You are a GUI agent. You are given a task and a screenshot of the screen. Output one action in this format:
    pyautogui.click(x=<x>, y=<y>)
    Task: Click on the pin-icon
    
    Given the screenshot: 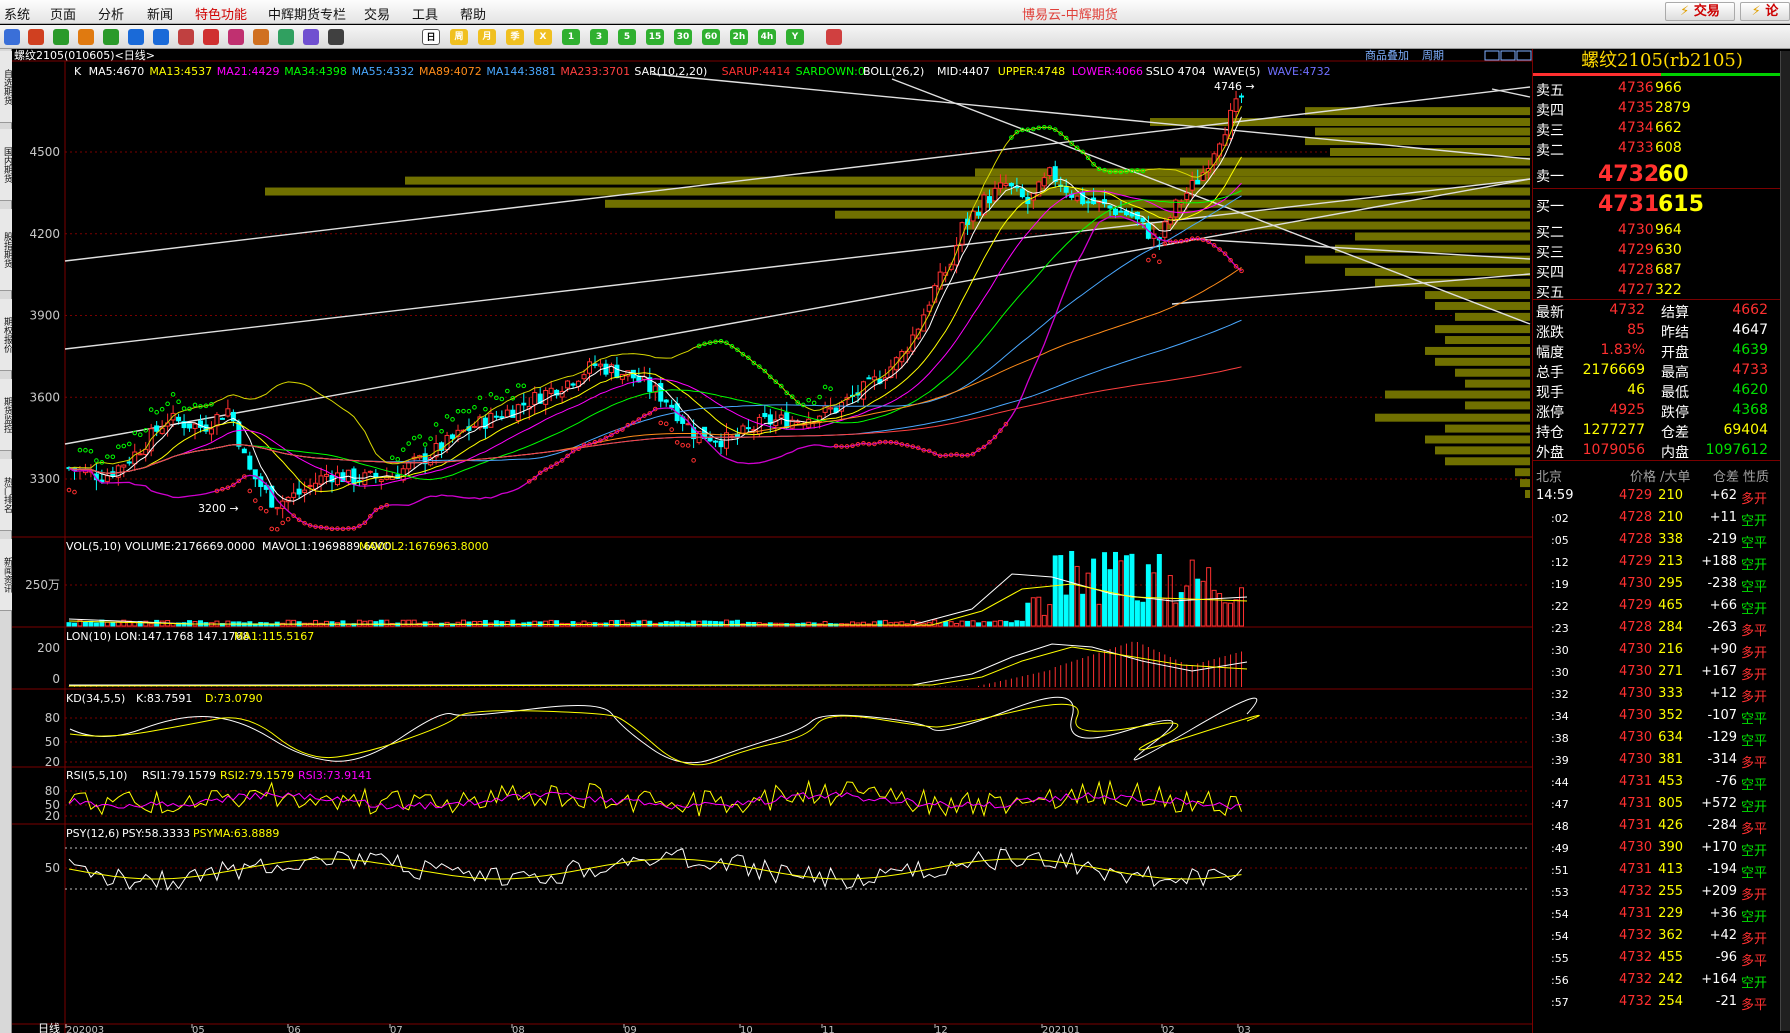 What is the action you would take?
    pyautogui.click(x=286, y=37)
    